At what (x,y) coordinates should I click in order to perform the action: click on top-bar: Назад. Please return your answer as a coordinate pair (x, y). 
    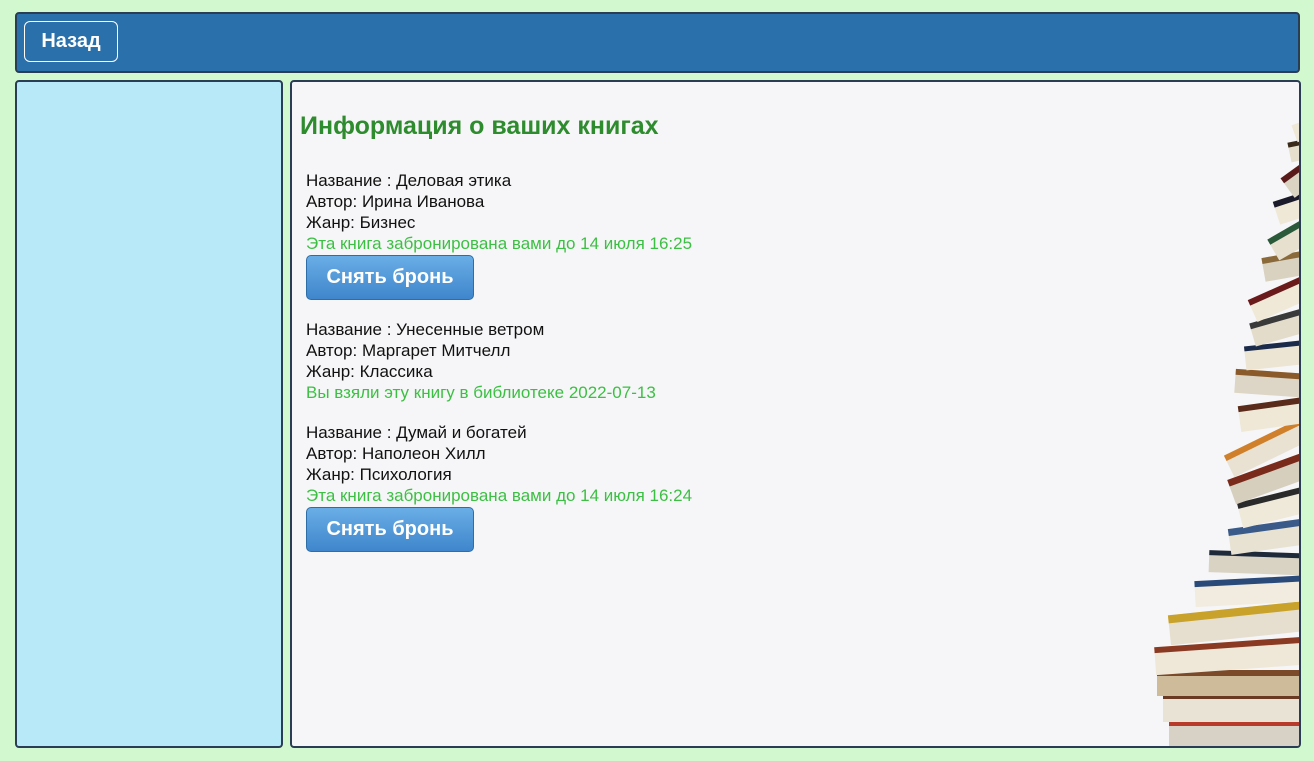
    Looking at the image, I should click on (657, 42).